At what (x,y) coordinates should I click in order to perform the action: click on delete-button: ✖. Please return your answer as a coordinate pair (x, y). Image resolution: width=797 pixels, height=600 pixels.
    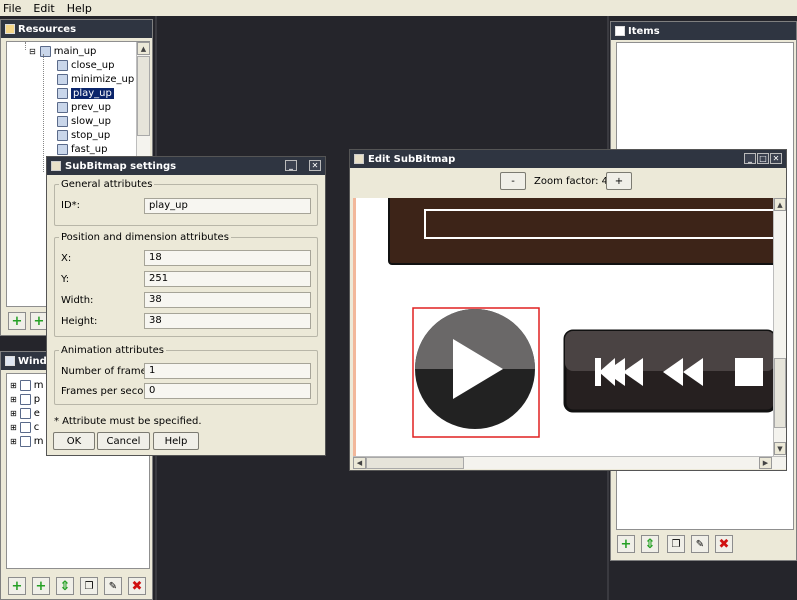
    Looking at the image, I should click on (137, 586).